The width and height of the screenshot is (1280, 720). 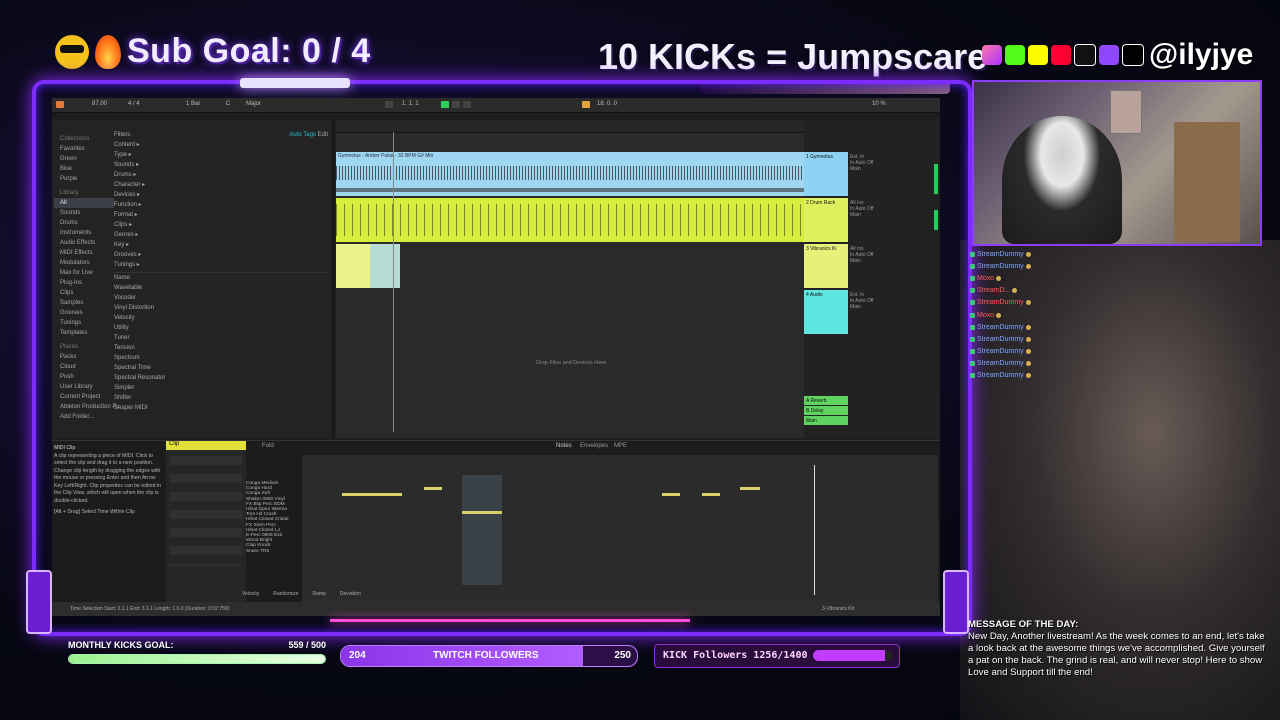 I want to click on track-header-gymnotus: 1 Gymnotus, so click(x=826, y=174).